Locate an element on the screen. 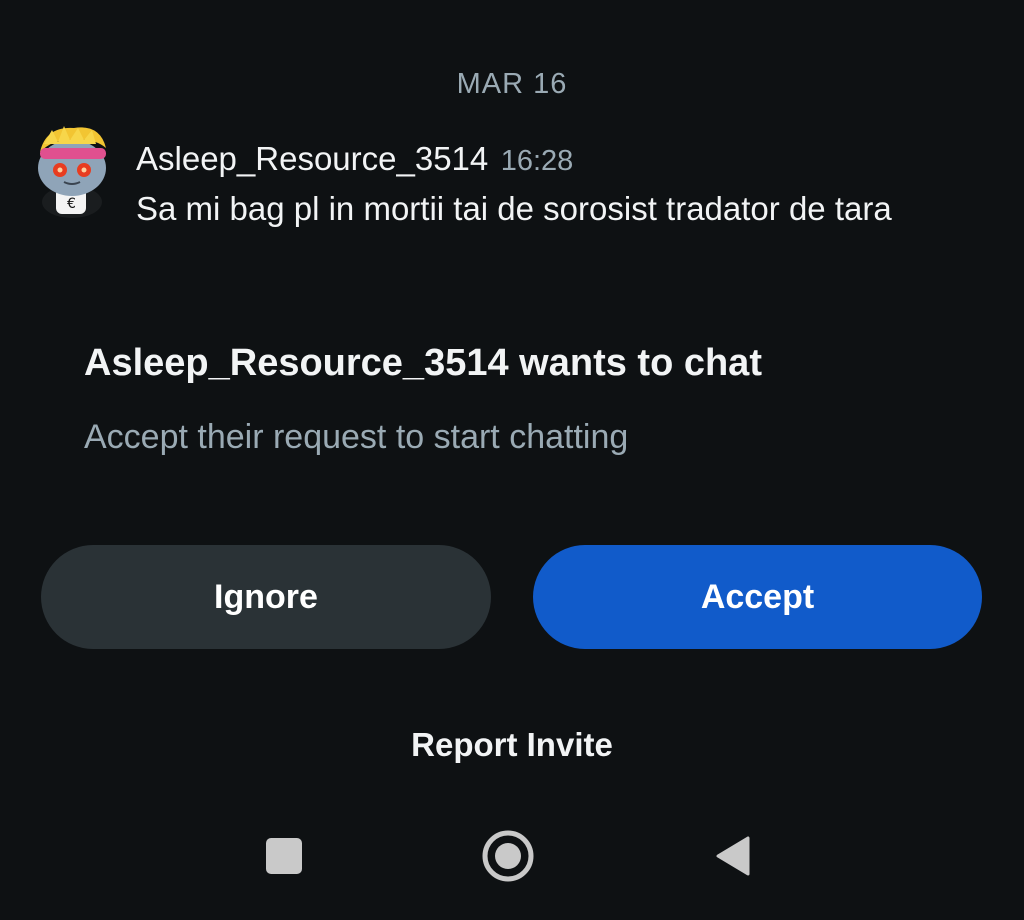 The width and height of the screenshot is (1024, 920). date-separator: MAR 16 is located at coordinates (512, 84).